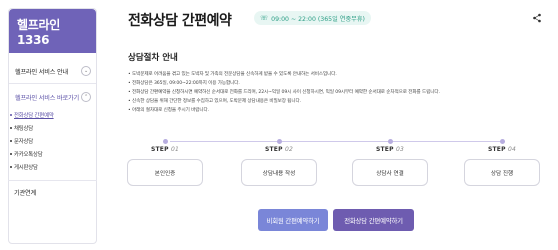 The image size is (558, 250). Describe the element at coordinates (51, 192) in the screenshot. I see `menu-agency-link: 기관연계` at that location.